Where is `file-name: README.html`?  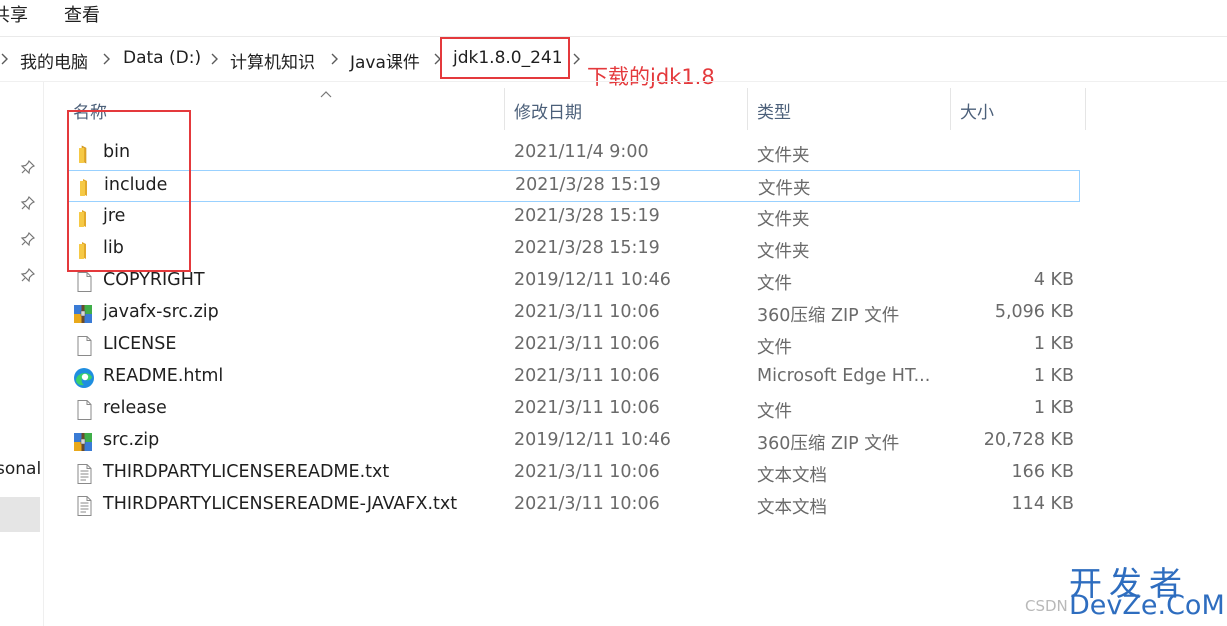 file-name: README.html is located at coordinates (163, 376).